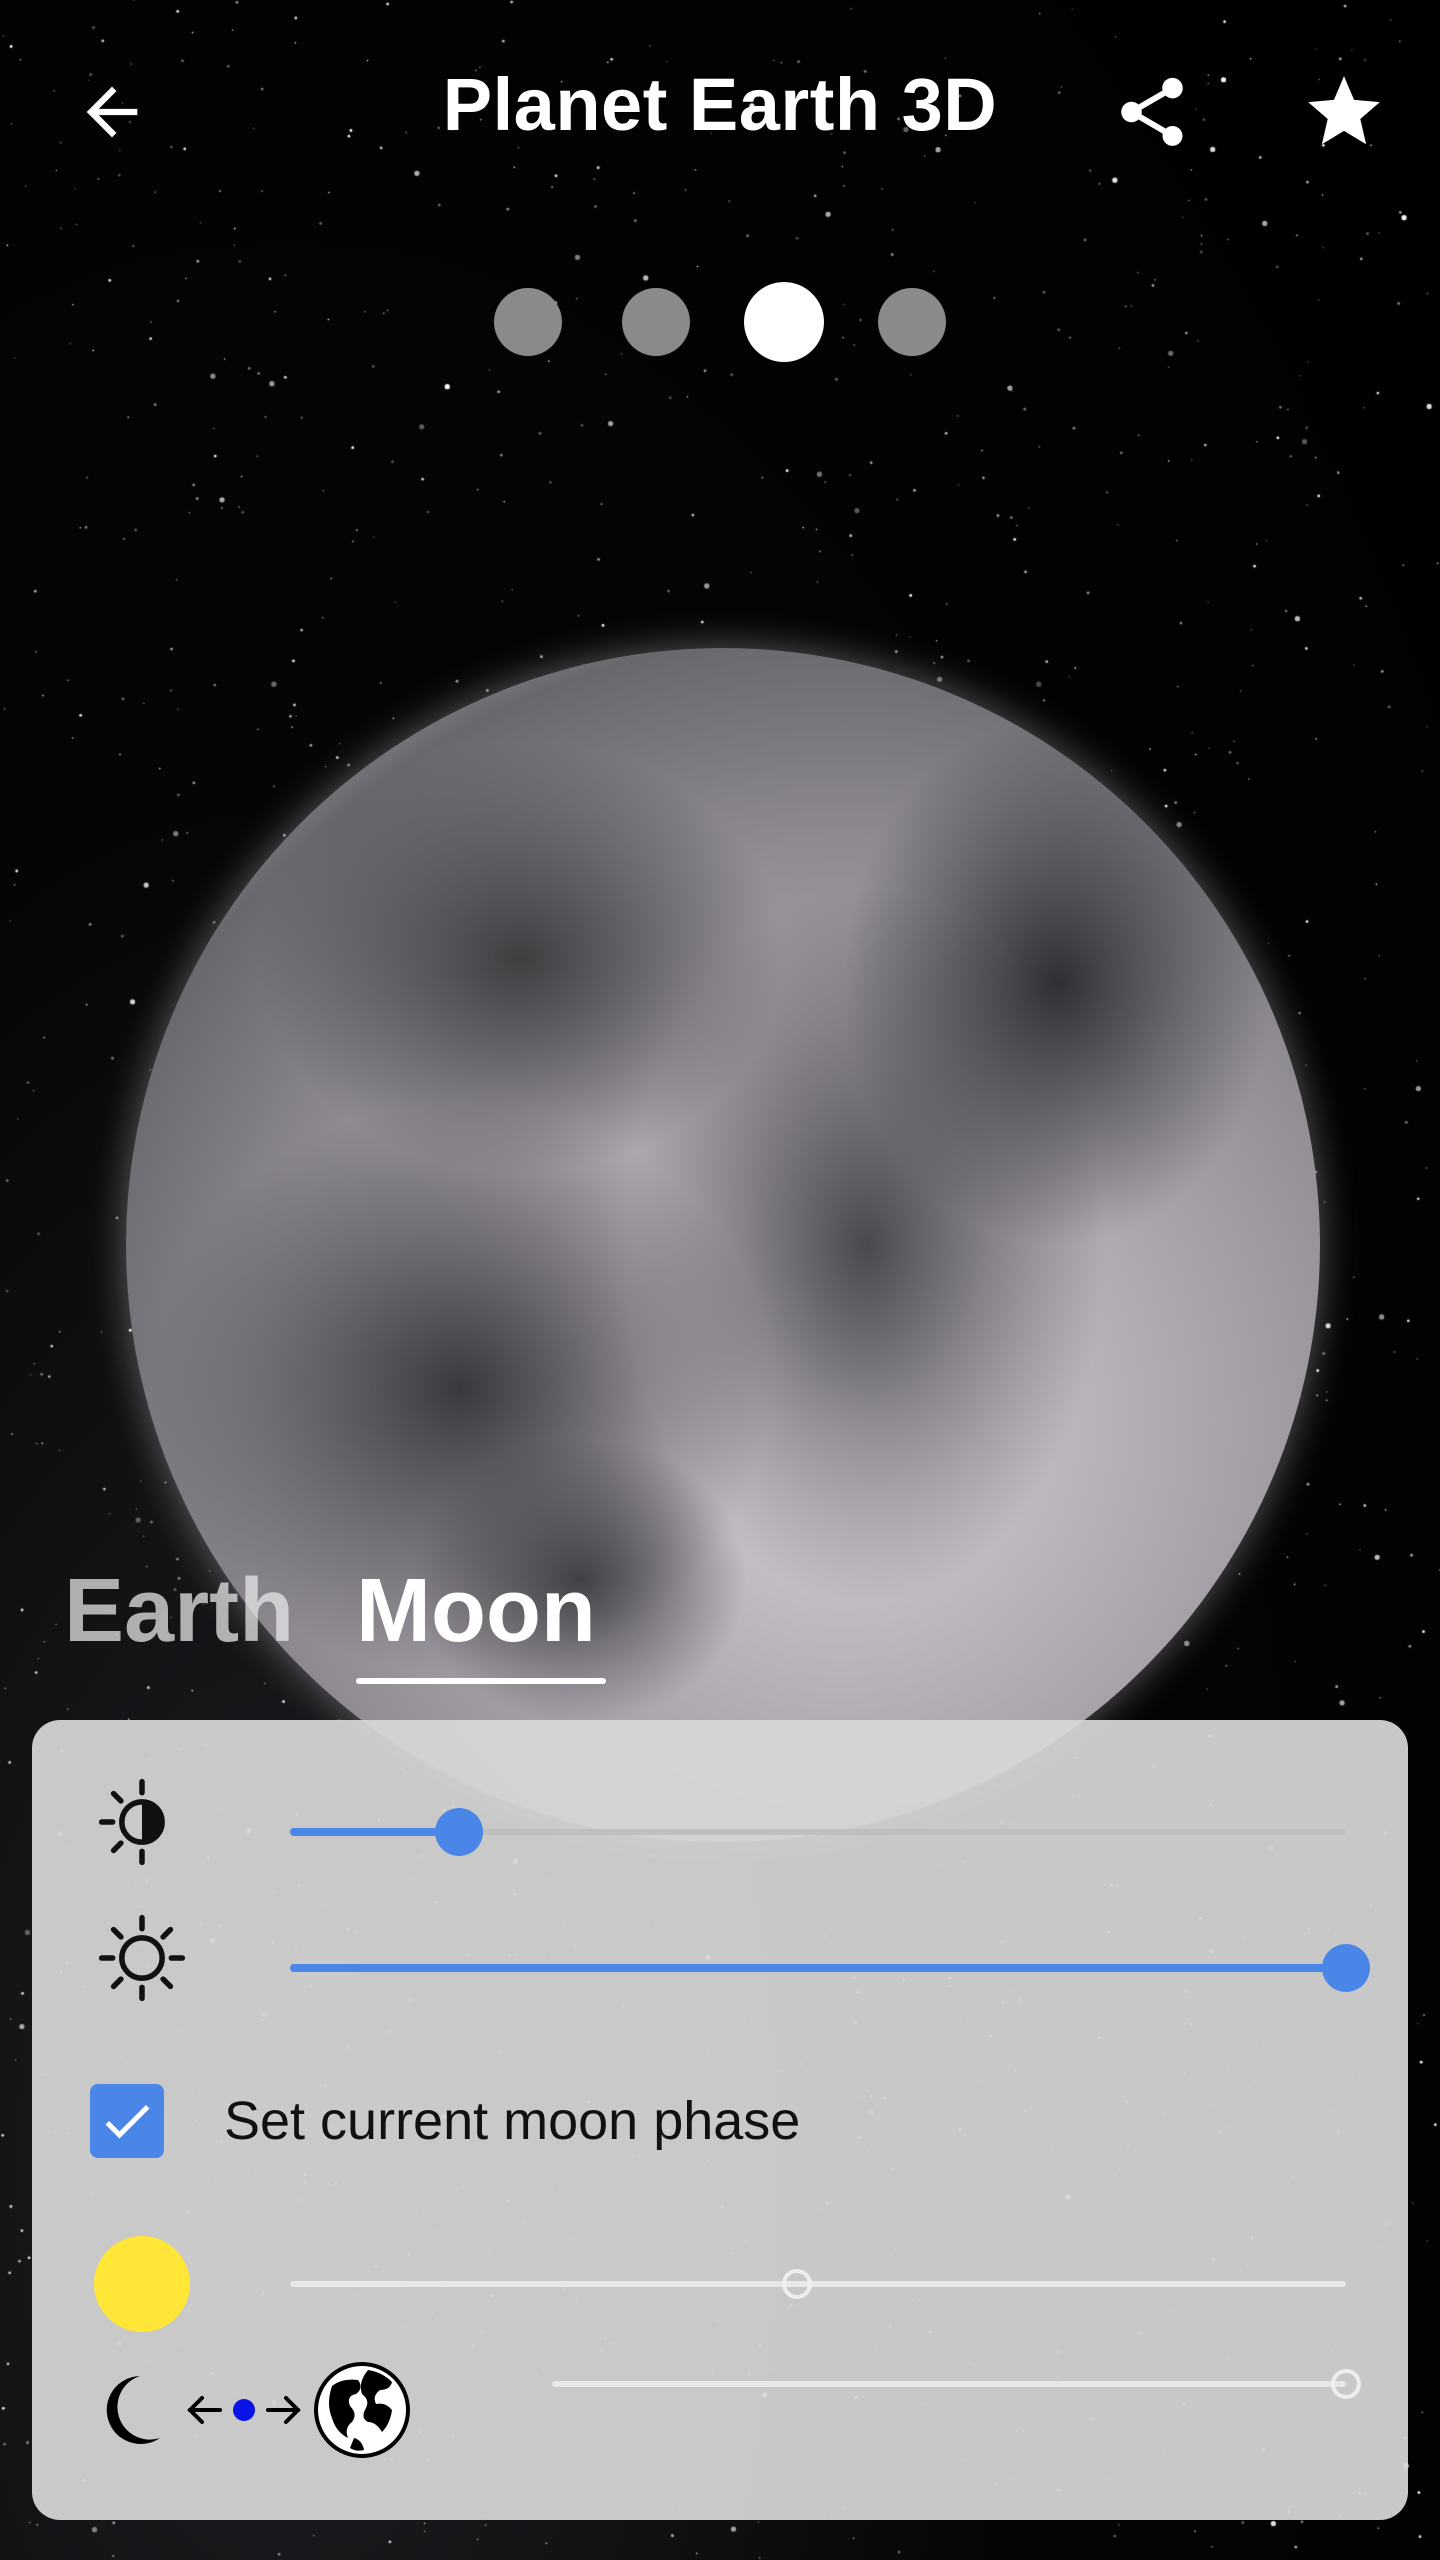 The image size is (1440, 2560). I want to click on dot-icon, so click(244, 2410).